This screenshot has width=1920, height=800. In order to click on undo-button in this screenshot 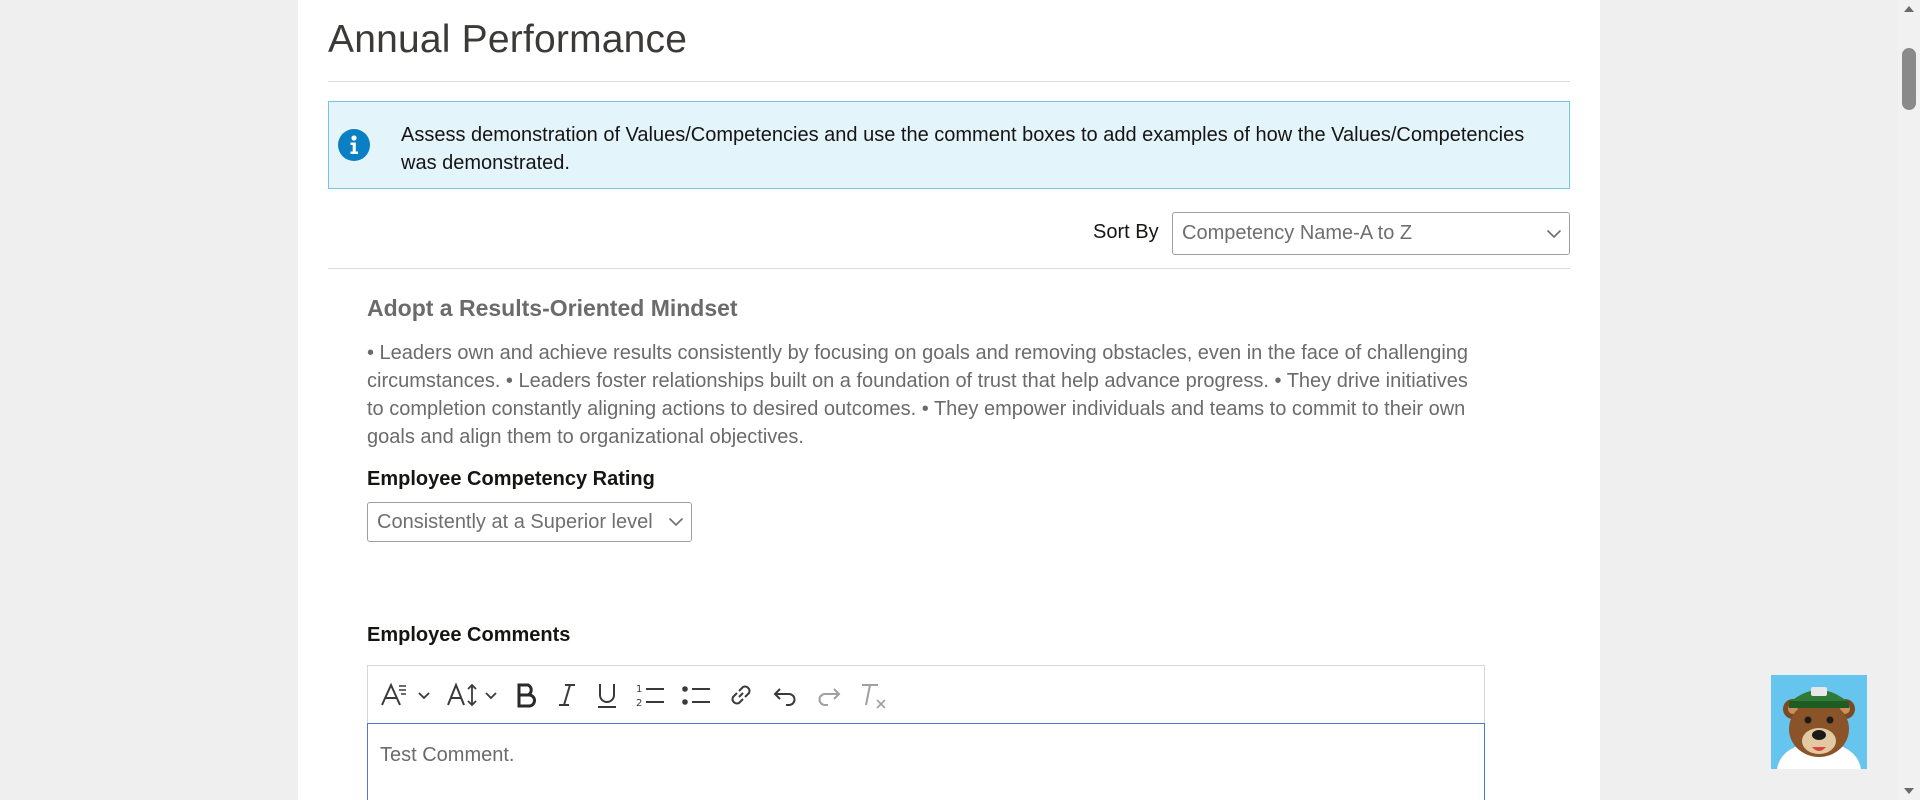, I will do `click(785, 695)`.